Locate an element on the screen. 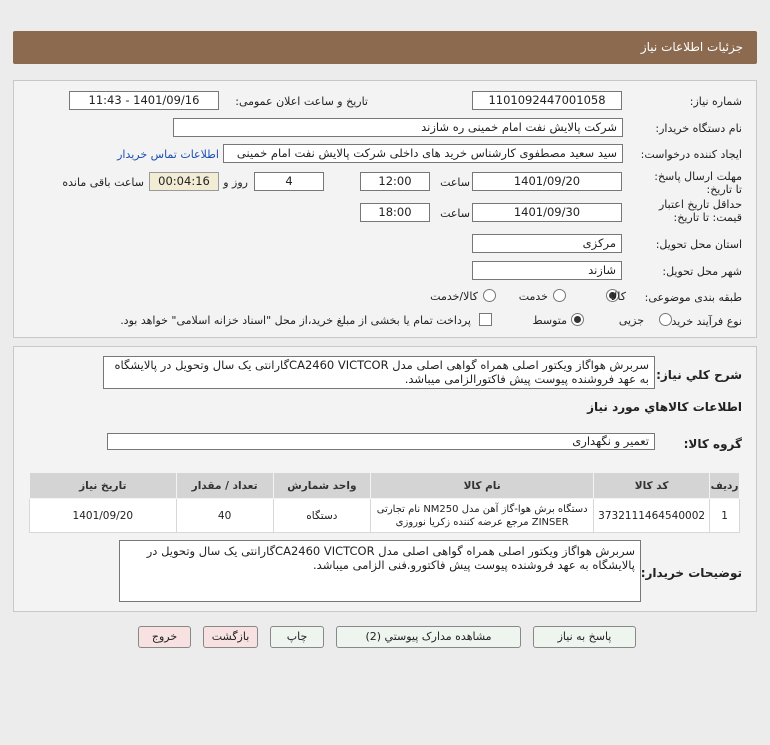 This screenshot has height=745, width=770. goods-info-heading: اطلاعات کالاهاي مورد نياز is located at coordinates (664, 407).